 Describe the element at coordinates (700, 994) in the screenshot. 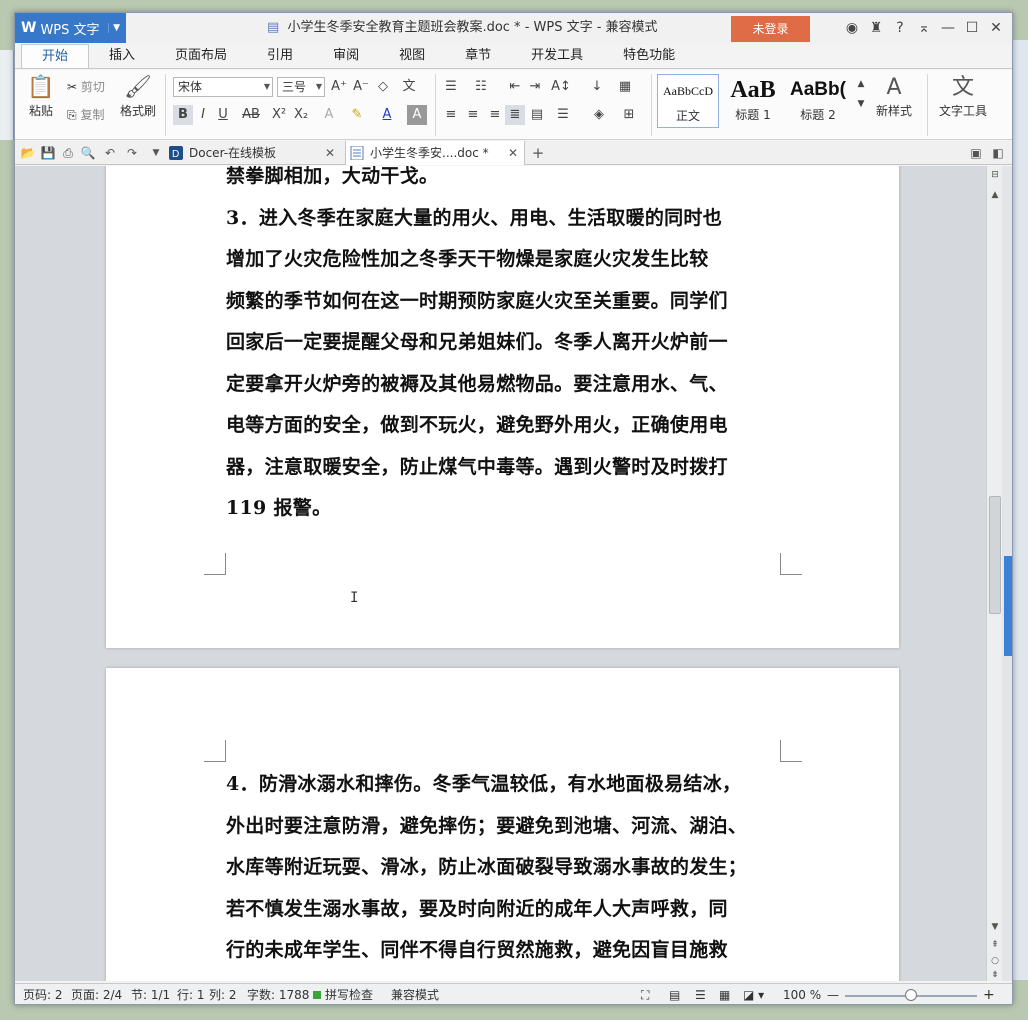

I see `outline-view-icon: ☰` at that location.